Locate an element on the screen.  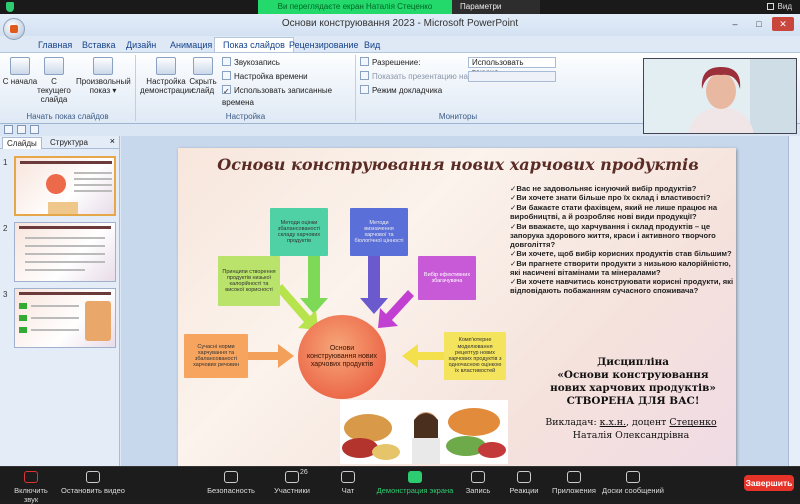
tab-insert: Вставка is located at coordinates (98, 45).